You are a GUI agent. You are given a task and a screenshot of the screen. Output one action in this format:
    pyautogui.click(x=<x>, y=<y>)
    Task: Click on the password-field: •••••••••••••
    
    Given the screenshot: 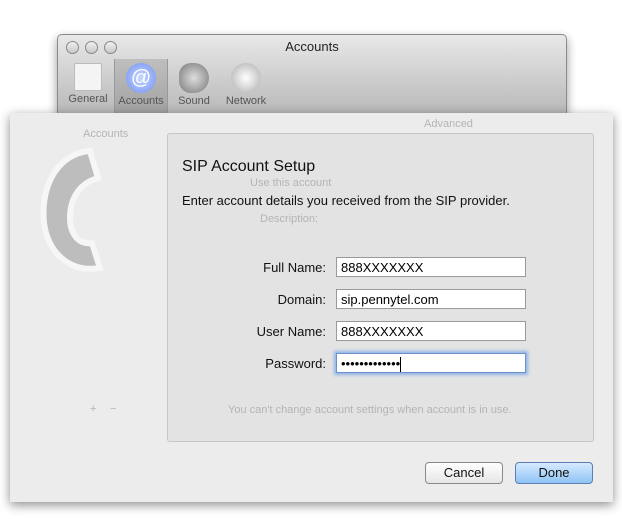 What is the action you would take?
    pyautogui.click(x=431, y=363)
    